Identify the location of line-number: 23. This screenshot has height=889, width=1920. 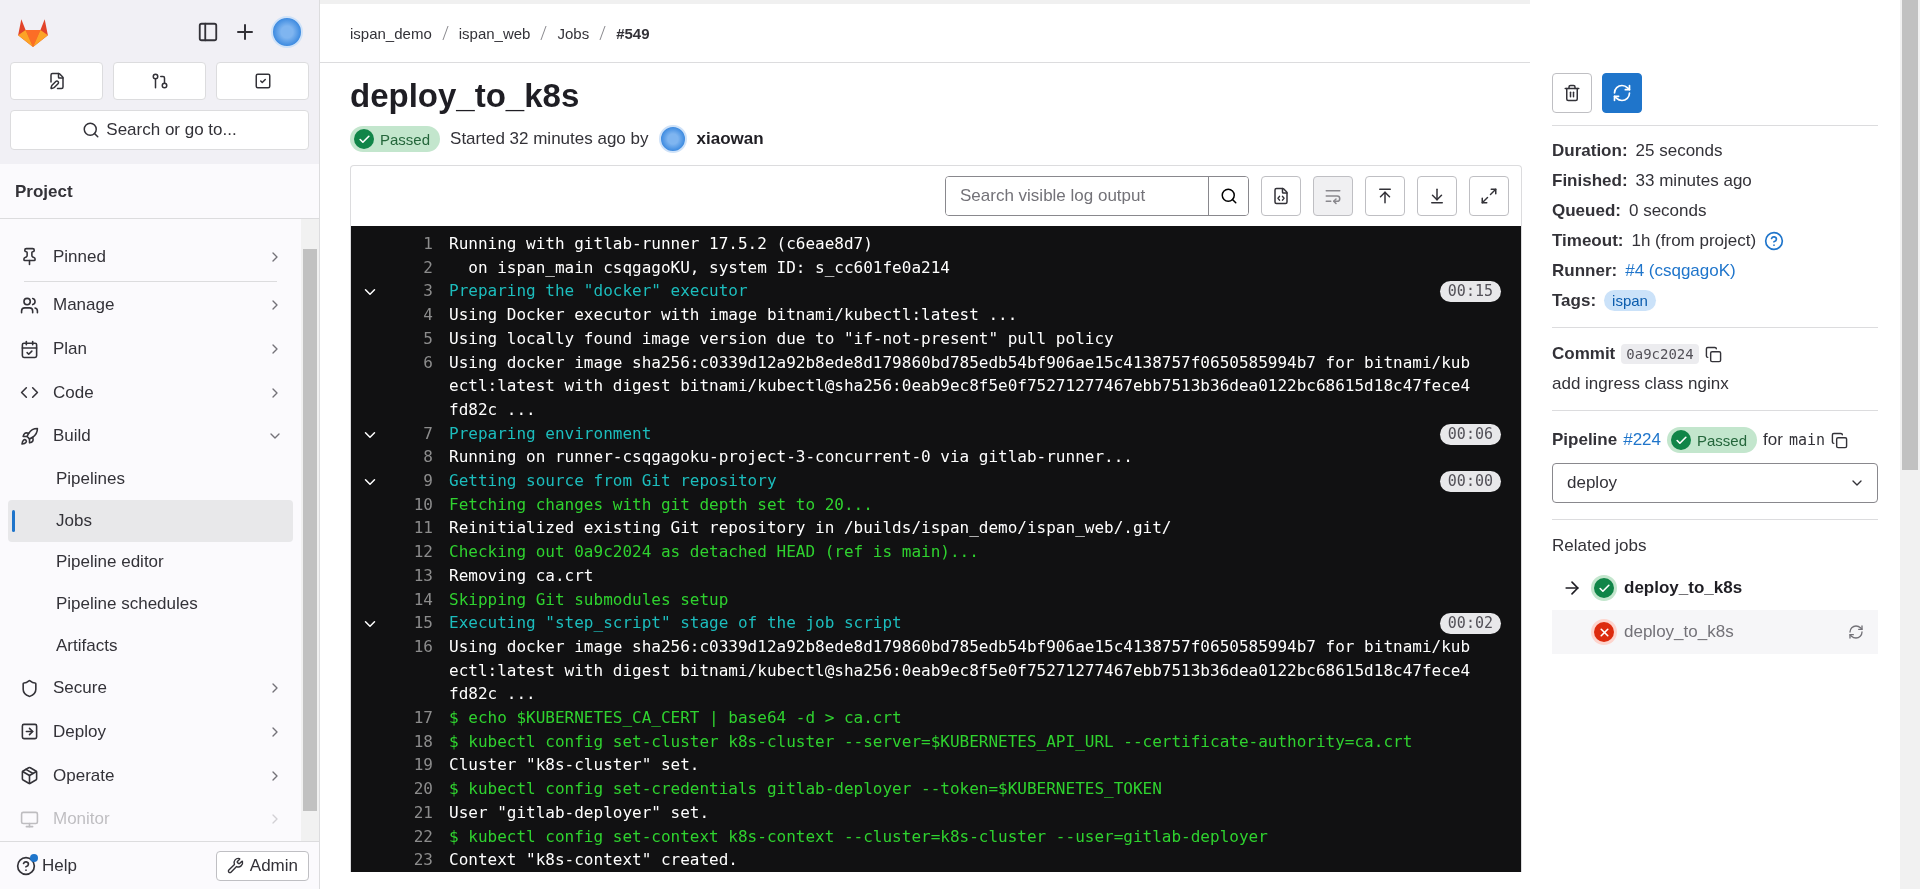
(411, 860).